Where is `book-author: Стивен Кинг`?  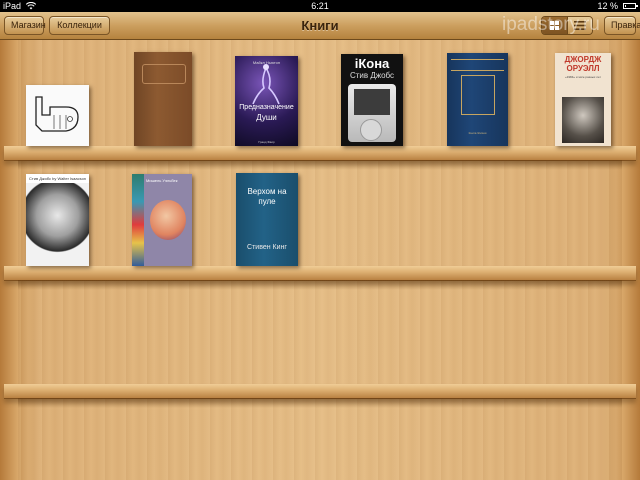 book-author: Стивен Кинг is located at coordinates (267, 247).